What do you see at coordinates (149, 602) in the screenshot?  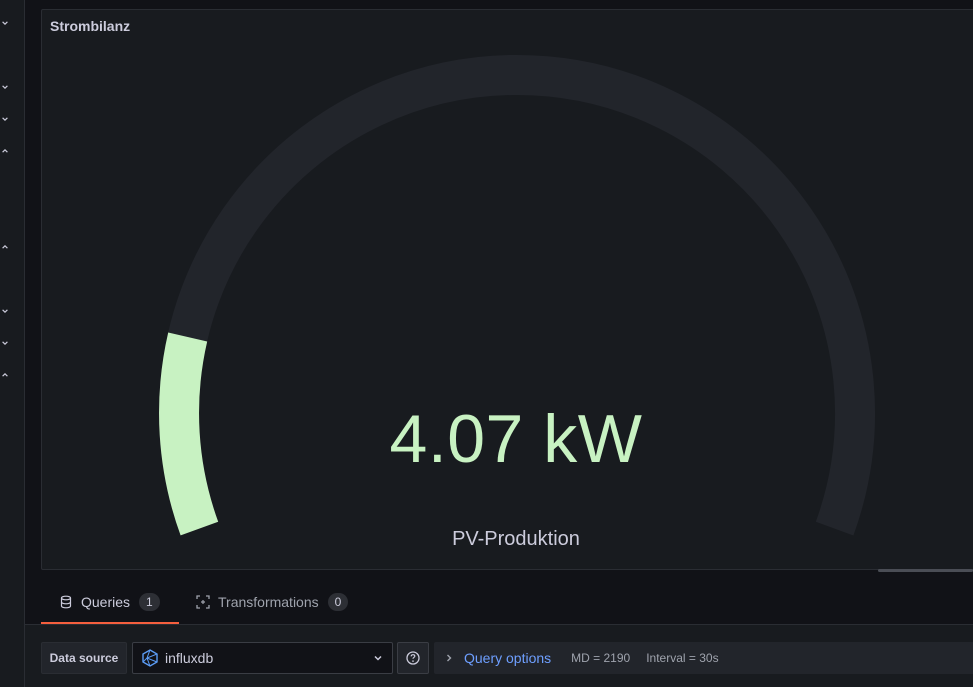 I see `queries-count-badge: 1` at bounding box center [149, 602].